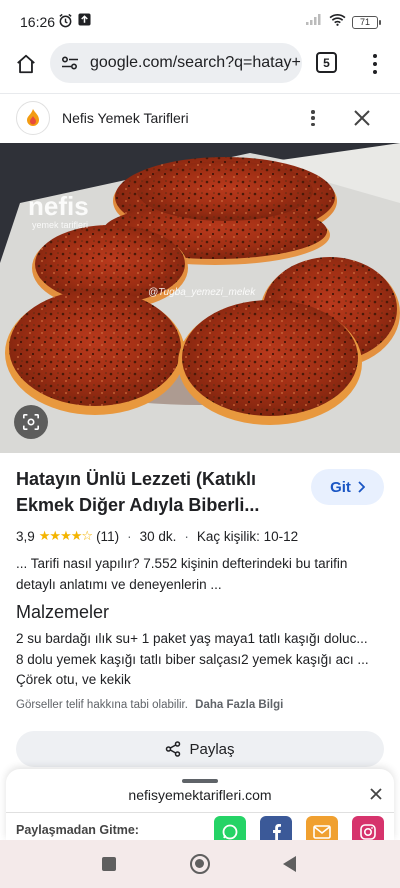 The height and width of the screenshot is (888, 400). Describe the element at coordinates (289, 864) in the screenshot. I see `back-button` at that location.